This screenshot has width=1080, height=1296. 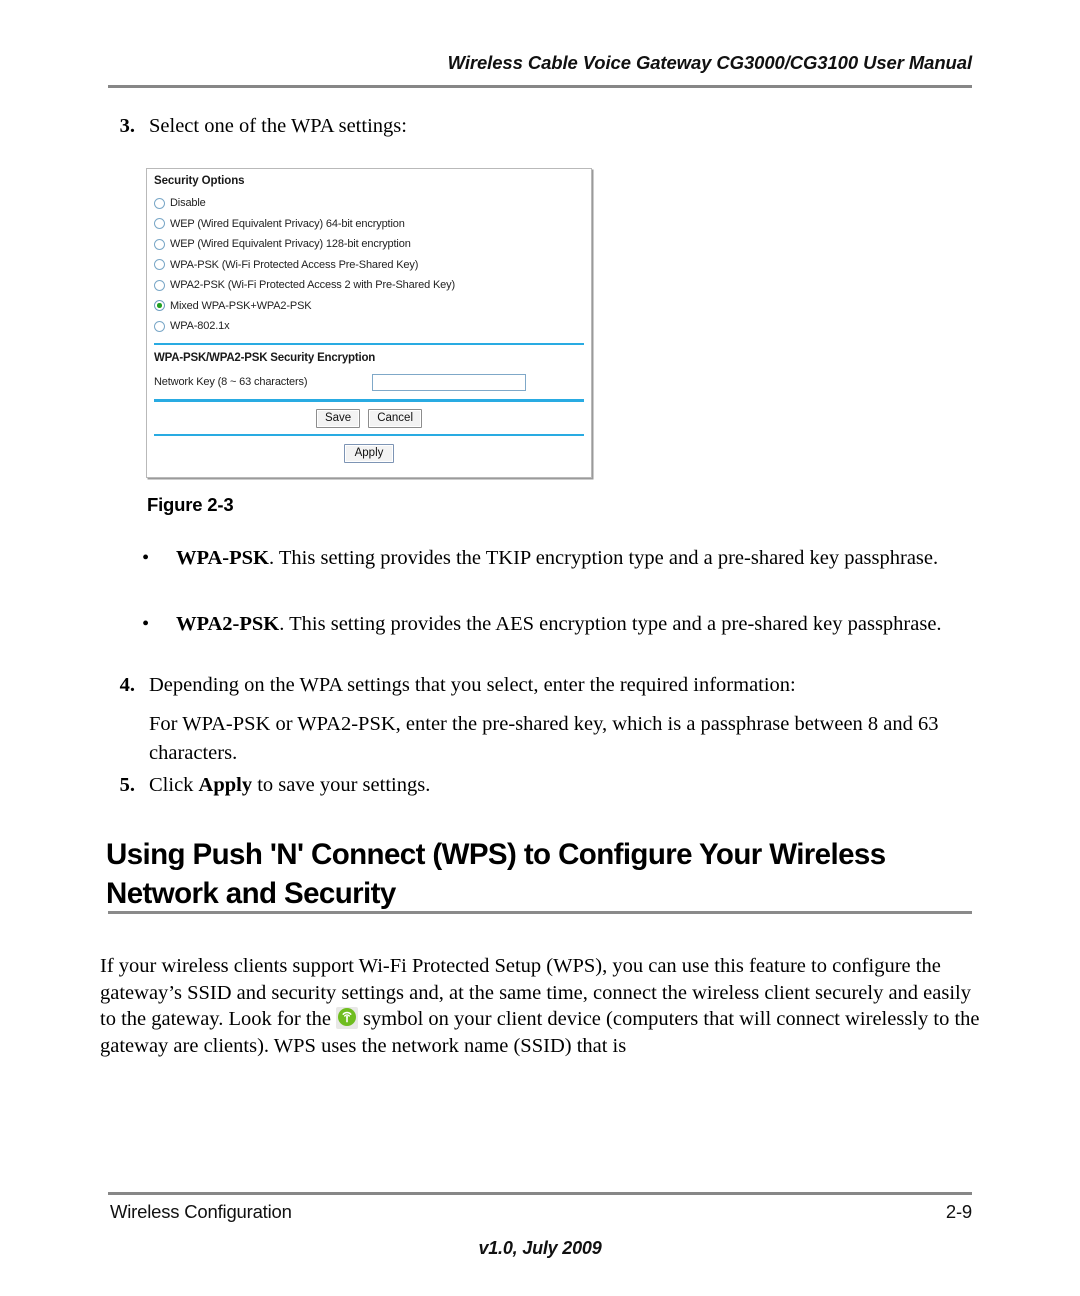 What do you see at coordinates (369, 203) in the screenshot?
I see `radio-option-disable: Disable` at bounding box center [369, 203].